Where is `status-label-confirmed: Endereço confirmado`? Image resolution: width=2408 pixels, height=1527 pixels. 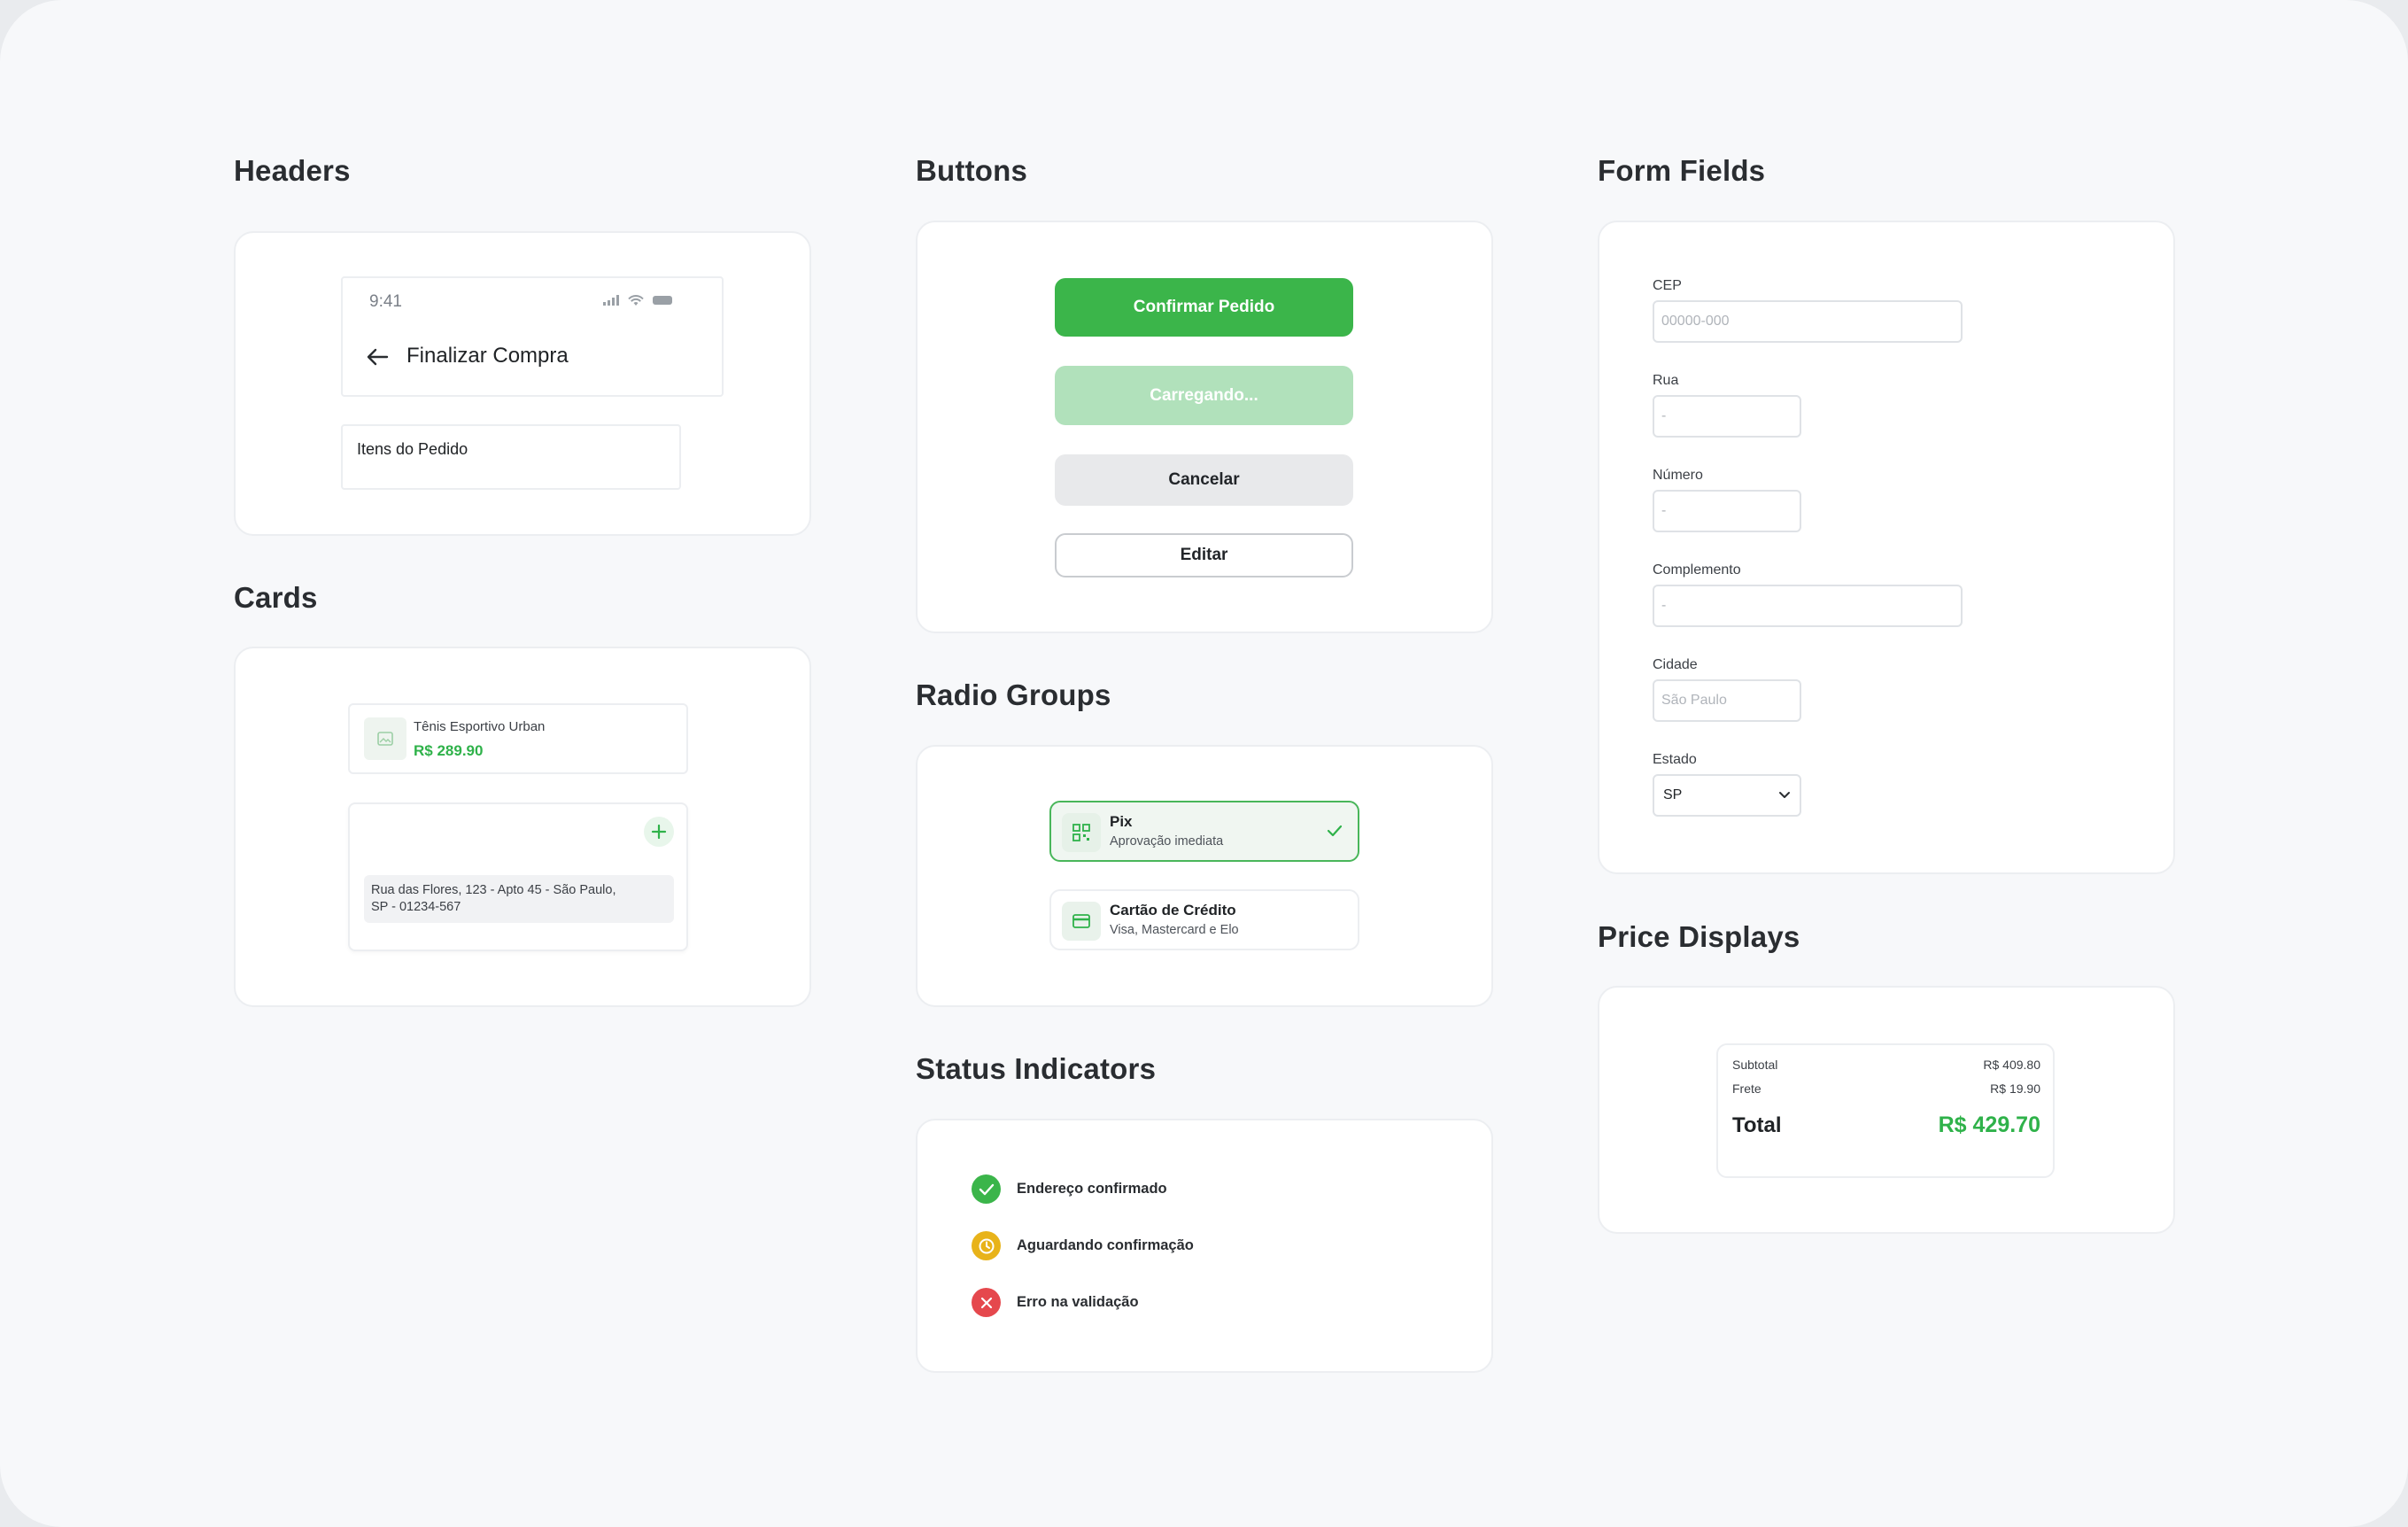 status-label-confirmed: Endereço confirmado is located at coordinates (1092, 1189).